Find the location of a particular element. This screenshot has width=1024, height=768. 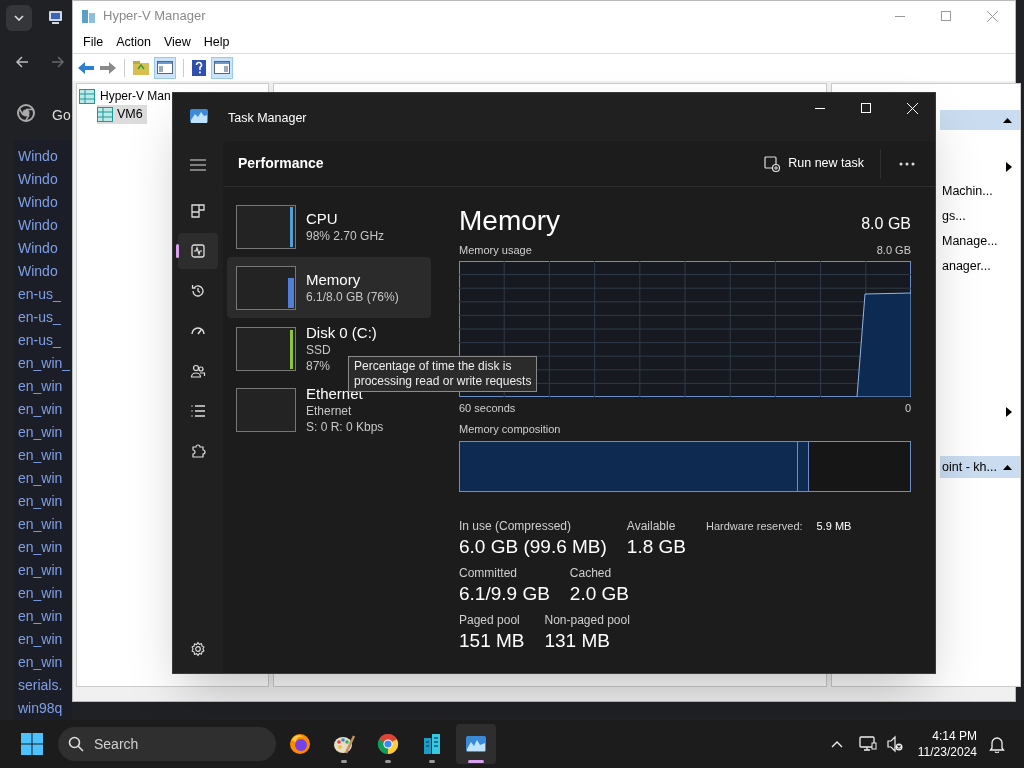

maximize-icon is located at coordinates (946, 16).